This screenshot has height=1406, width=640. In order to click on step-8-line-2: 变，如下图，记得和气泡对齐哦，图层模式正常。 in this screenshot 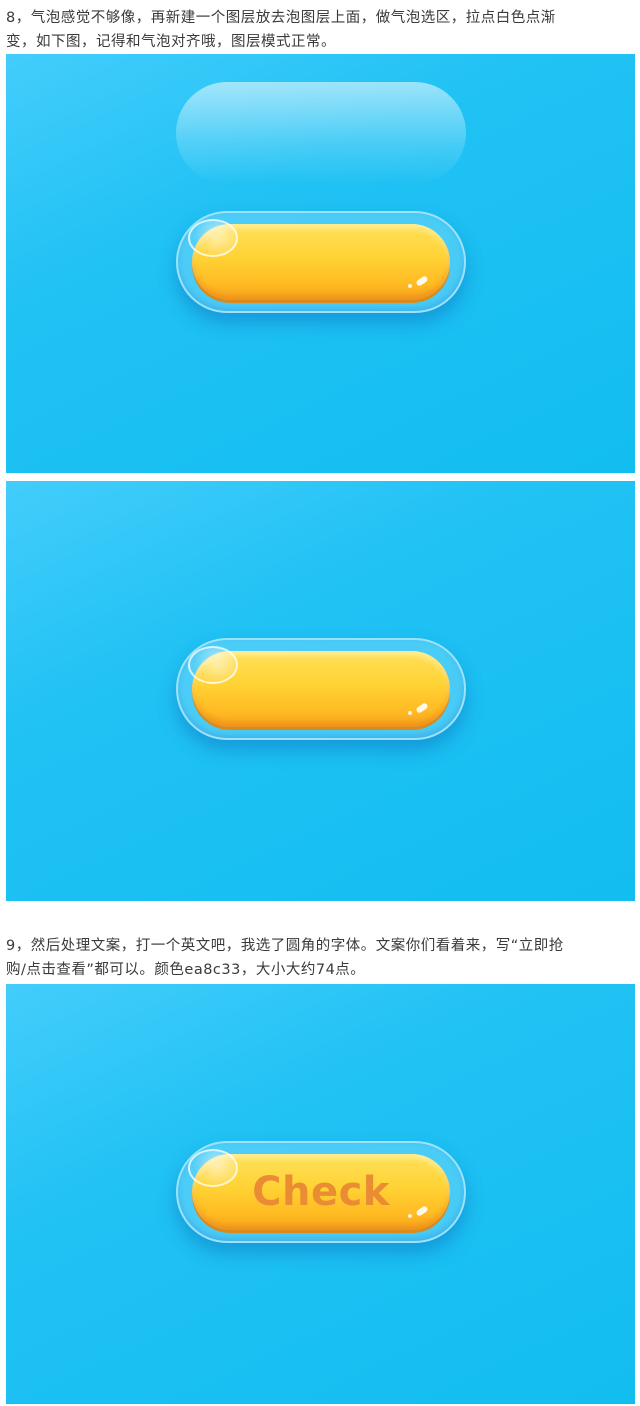, I will do `click(171, 42)`.